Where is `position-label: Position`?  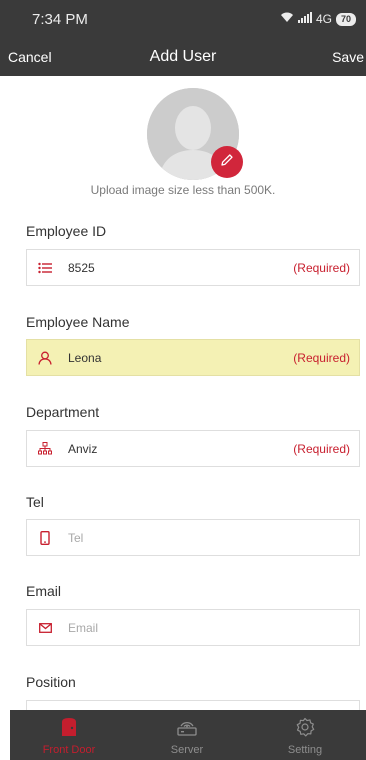
position-label: Position is located at coordinates (51, 682).